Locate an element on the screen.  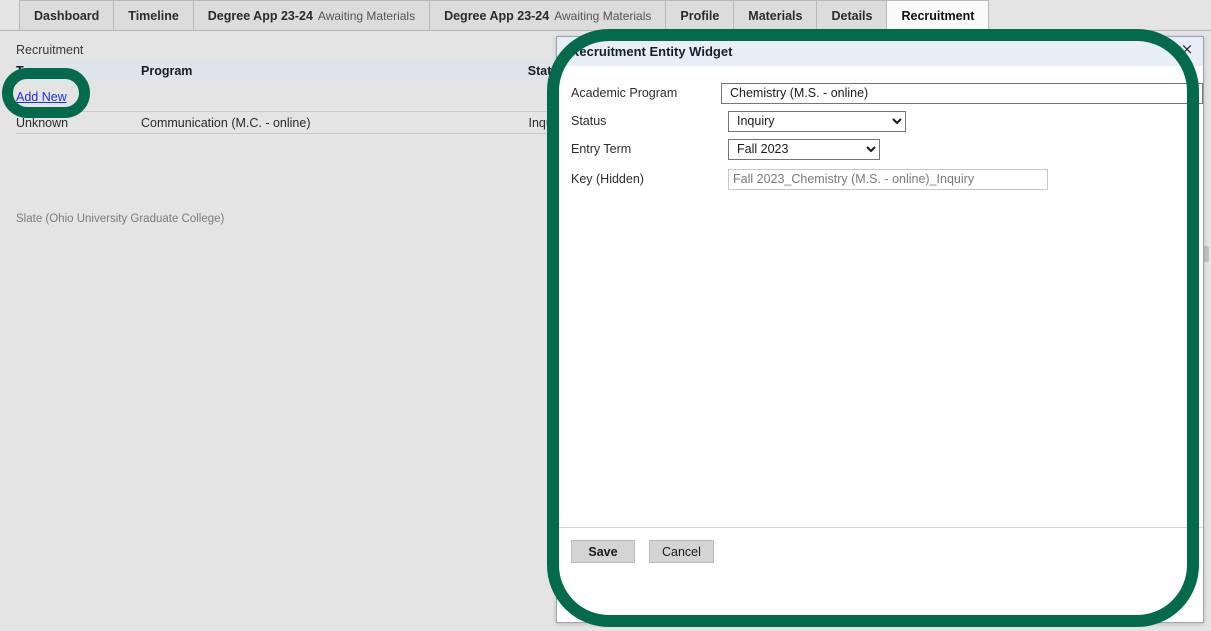
tab-label: Timeline is located at coordinates (153, 15).